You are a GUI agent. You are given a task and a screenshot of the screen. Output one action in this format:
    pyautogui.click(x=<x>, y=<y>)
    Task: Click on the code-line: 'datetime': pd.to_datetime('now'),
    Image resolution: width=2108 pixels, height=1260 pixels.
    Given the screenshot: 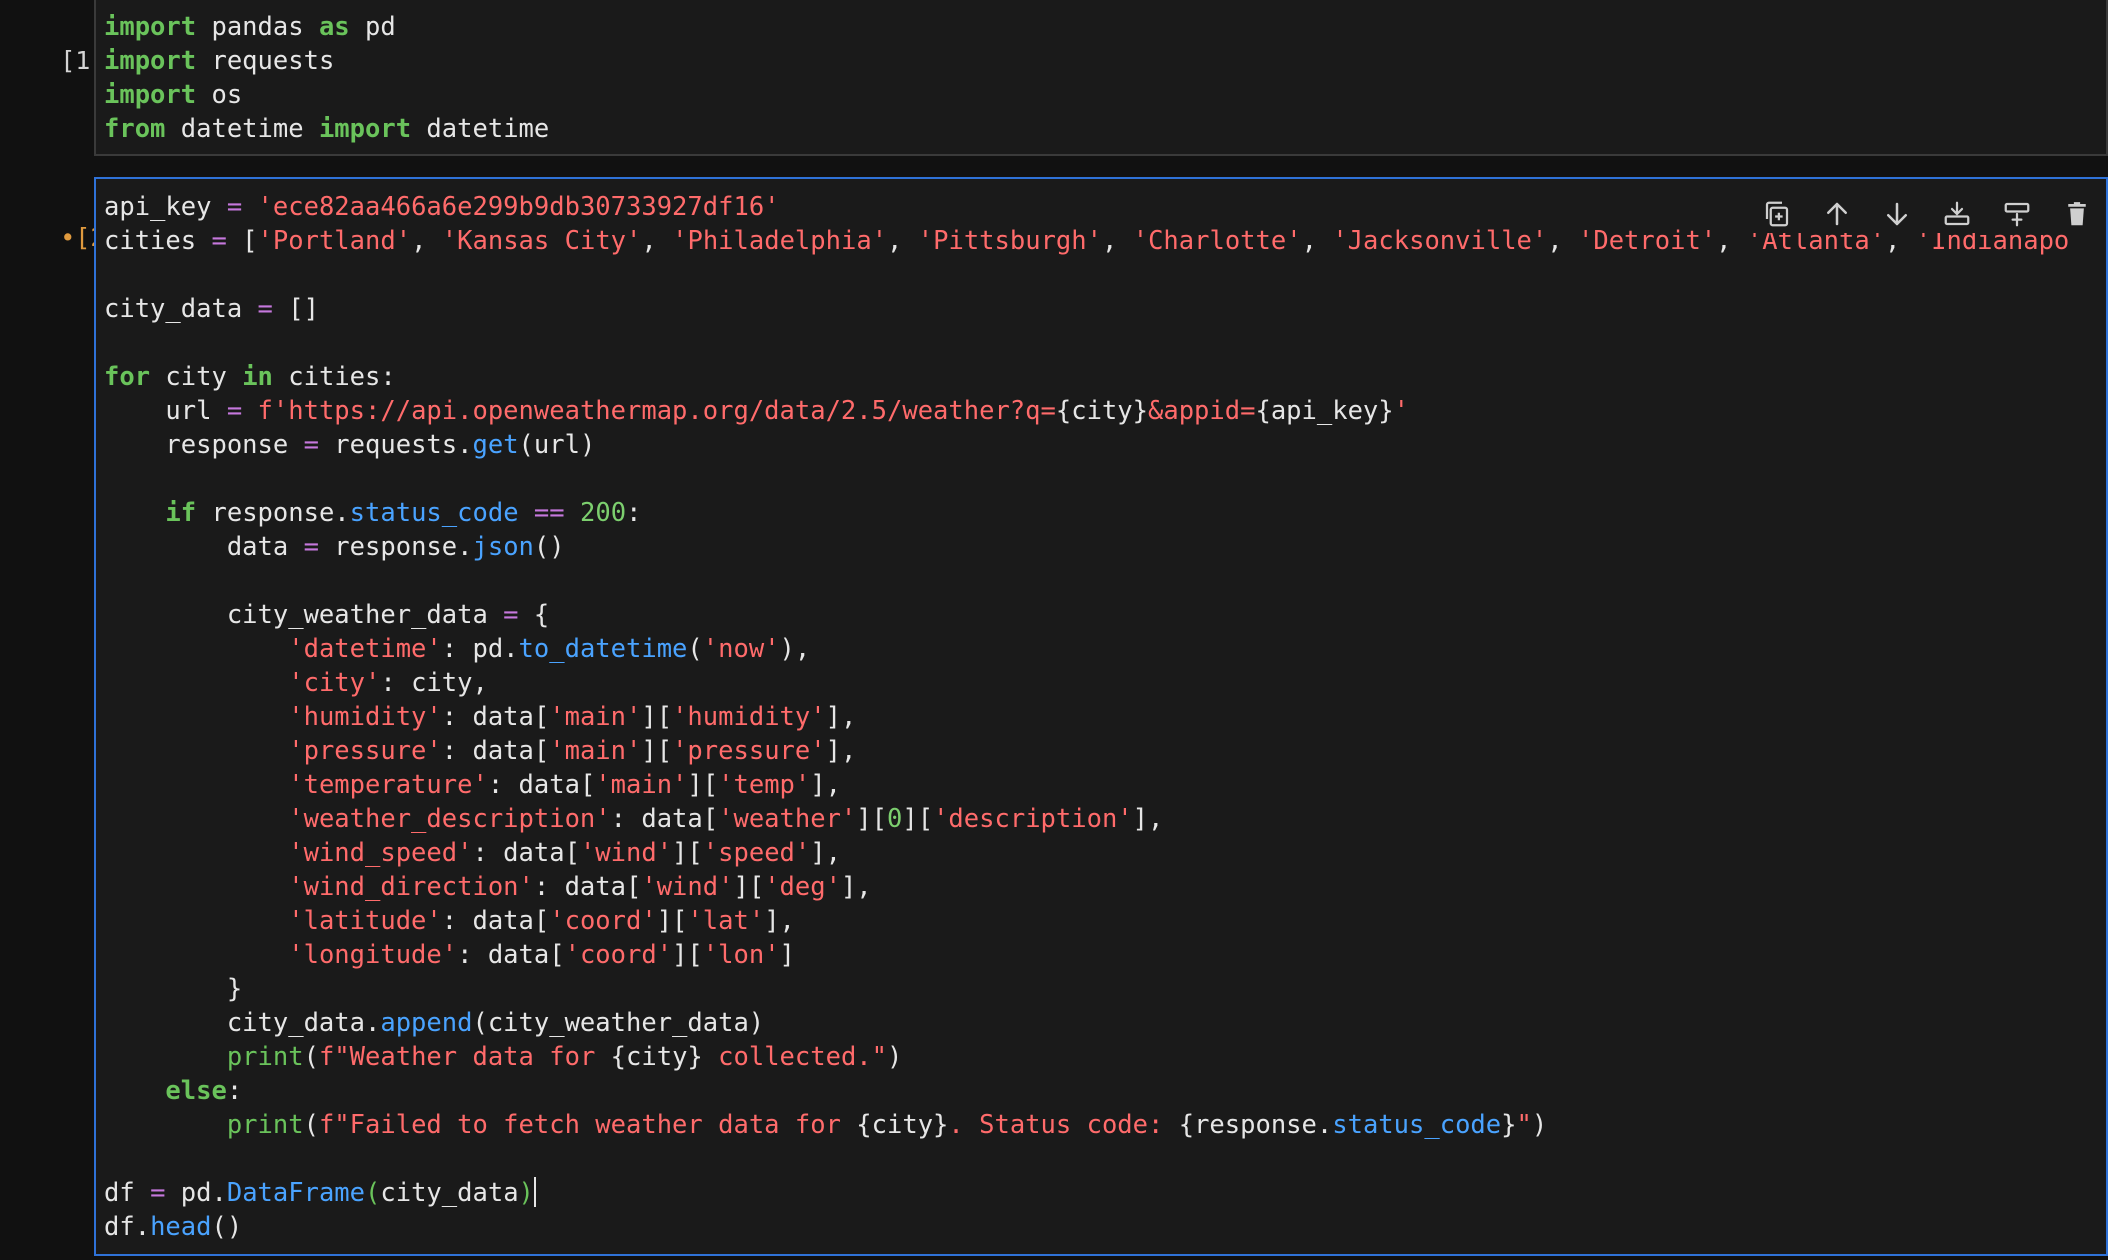 What is the action you would take?
    pyautogui.click(x=1105, y=649)
    